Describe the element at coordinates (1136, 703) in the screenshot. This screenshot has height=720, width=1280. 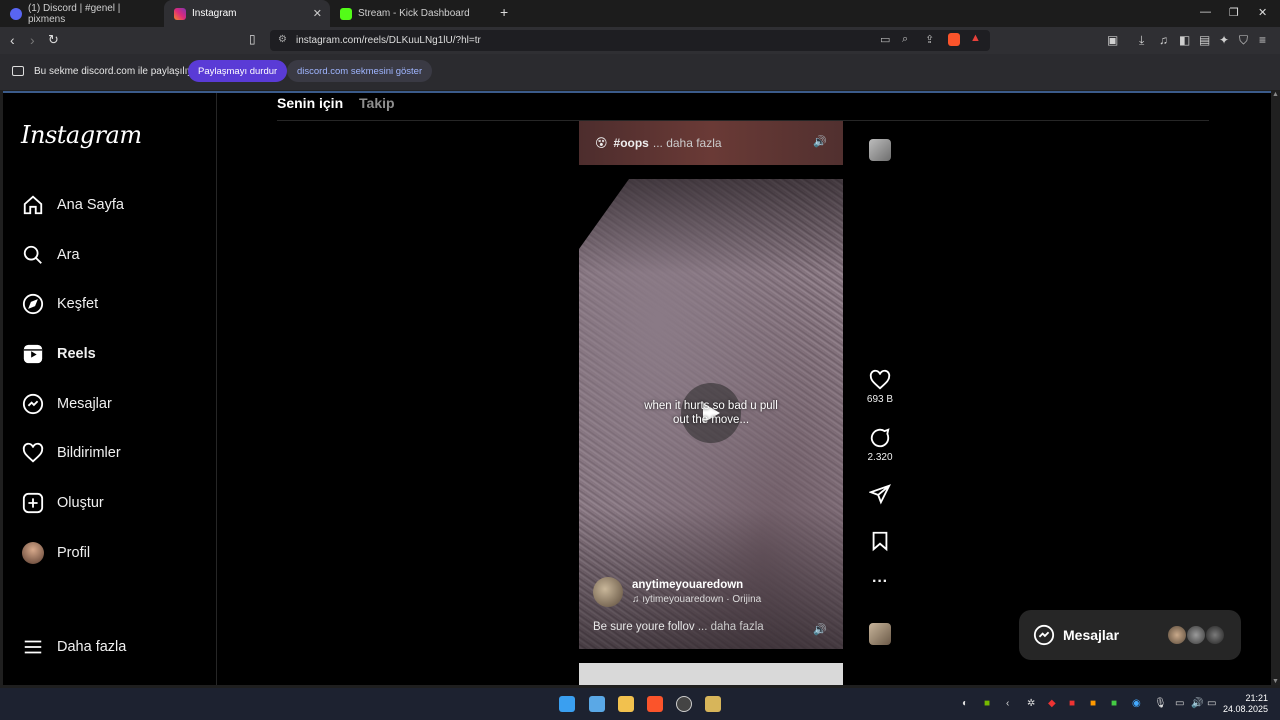
I see `tray-icon: ◉` at that location.